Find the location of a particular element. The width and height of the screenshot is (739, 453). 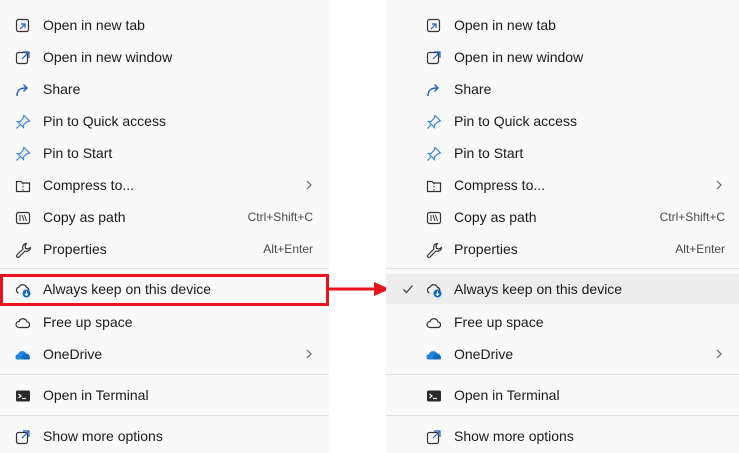

checkmark-icon is located at coordinates (408, 289).